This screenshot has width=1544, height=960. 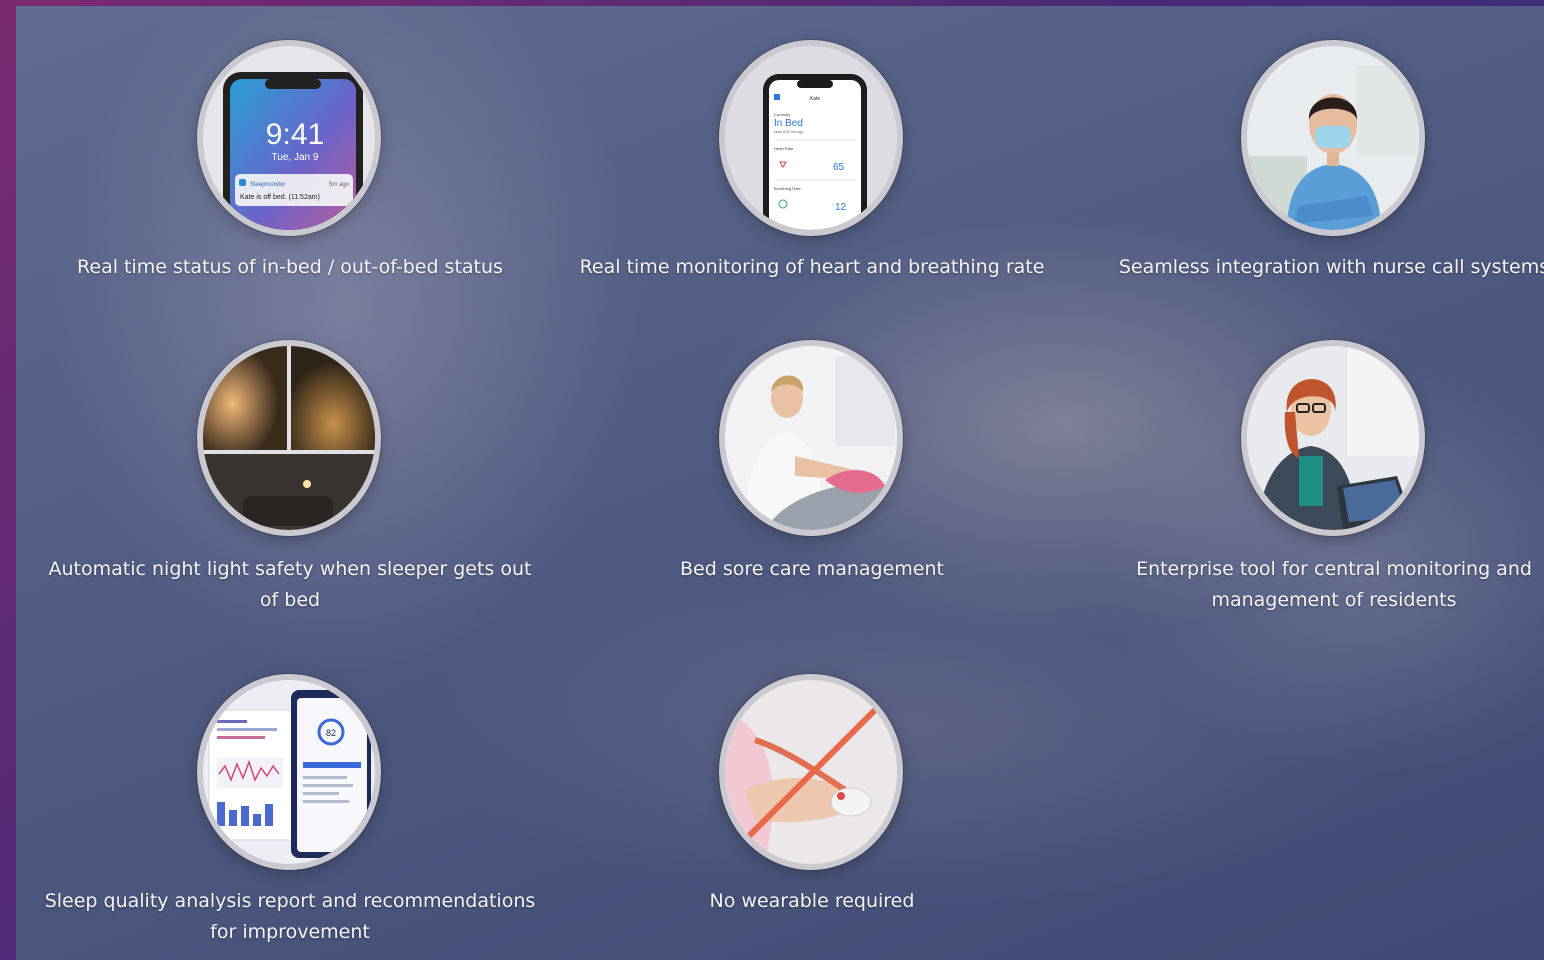 What do you see at coordinates (339, 185) in the screenshot?
I see `notification-time: 5m ago` at bounding box center [339, 185].